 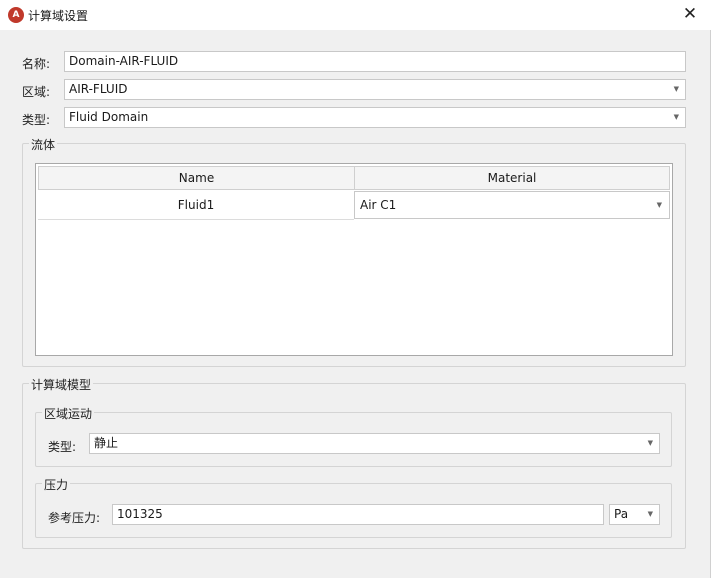 I want to click on fluid-group-title: 流体, so click(x=43, y=144).